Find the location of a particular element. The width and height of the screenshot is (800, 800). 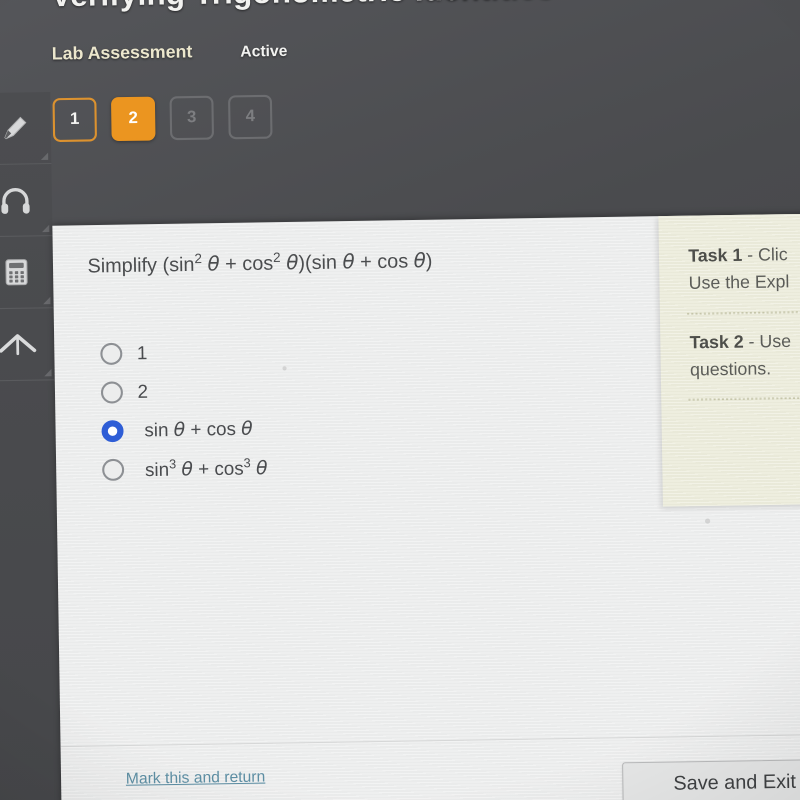

footer-divider is located at coordinates (430, 740).